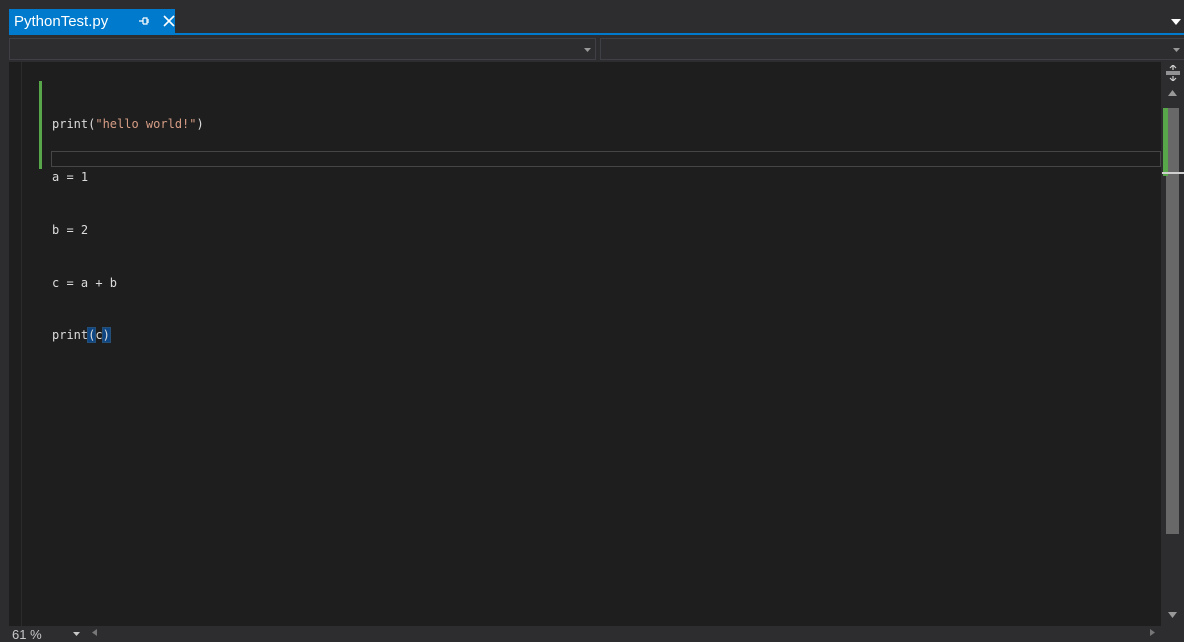 This screenshot has width=1184, height=642. Describe the element at coordinates (144, 21) in the screenshot. I see `pin-icon` at that location.